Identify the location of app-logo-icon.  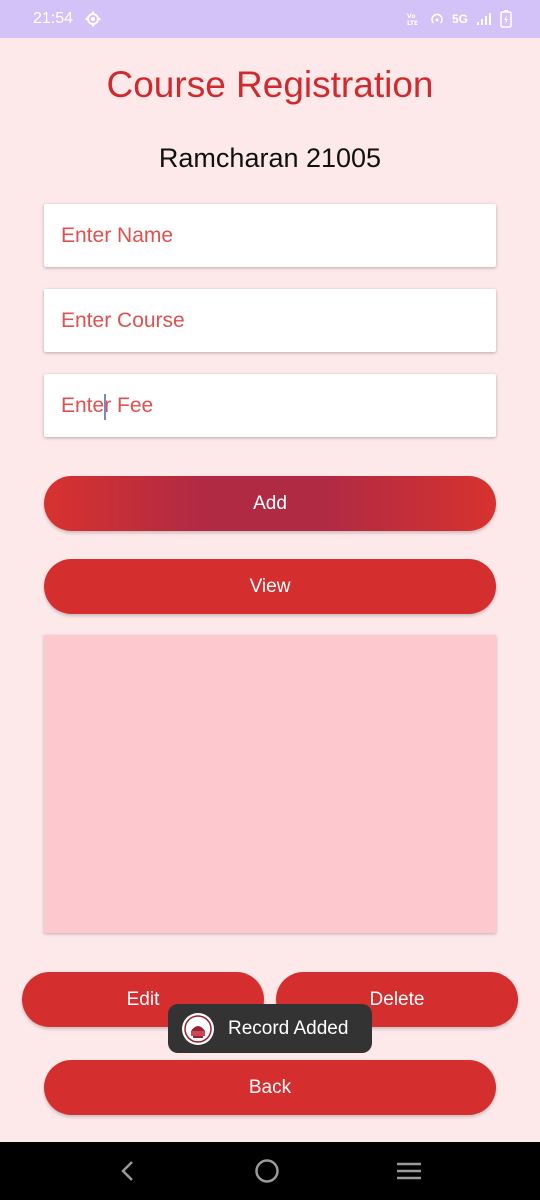
(198, 1028).